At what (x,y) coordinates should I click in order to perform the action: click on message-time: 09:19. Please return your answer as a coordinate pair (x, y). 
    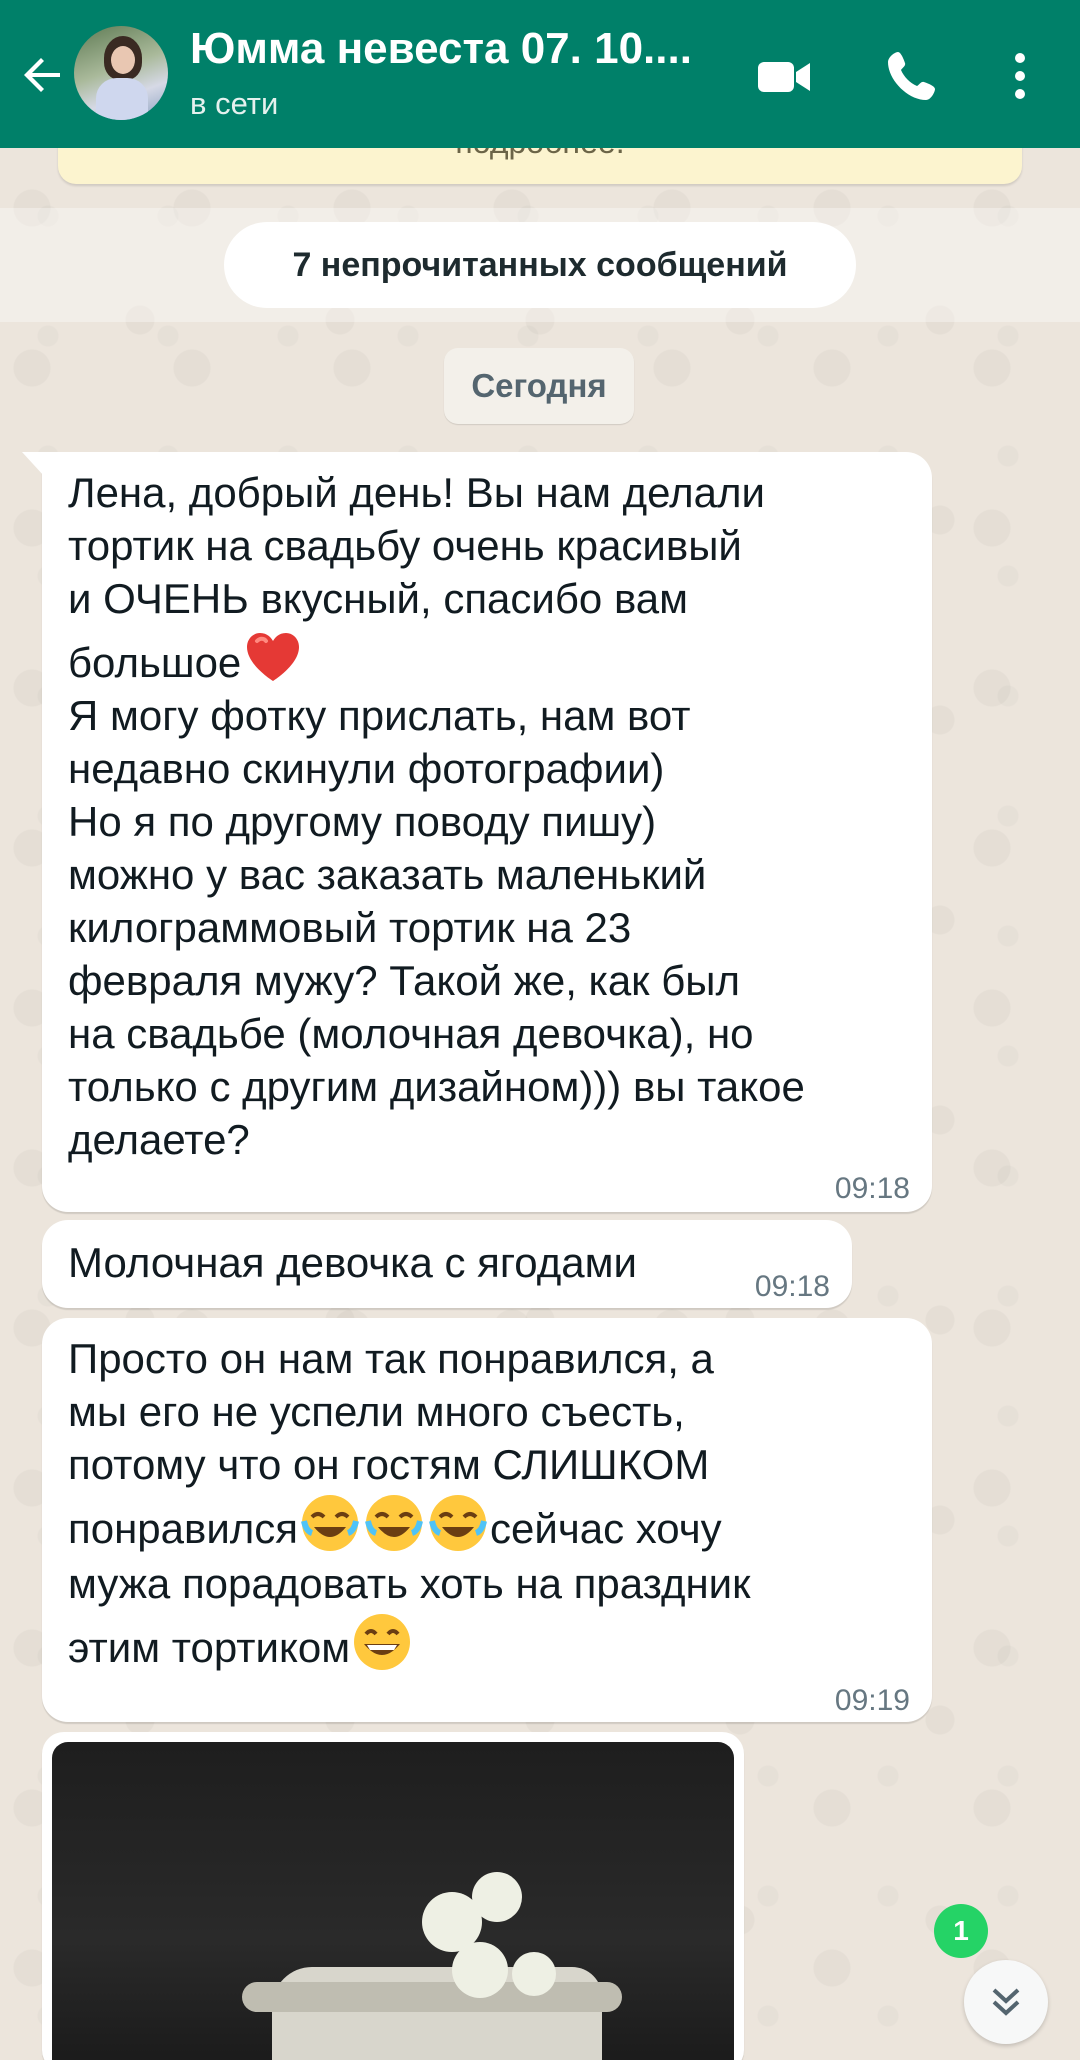
    Looking at the image, I should click on (872, 1700).